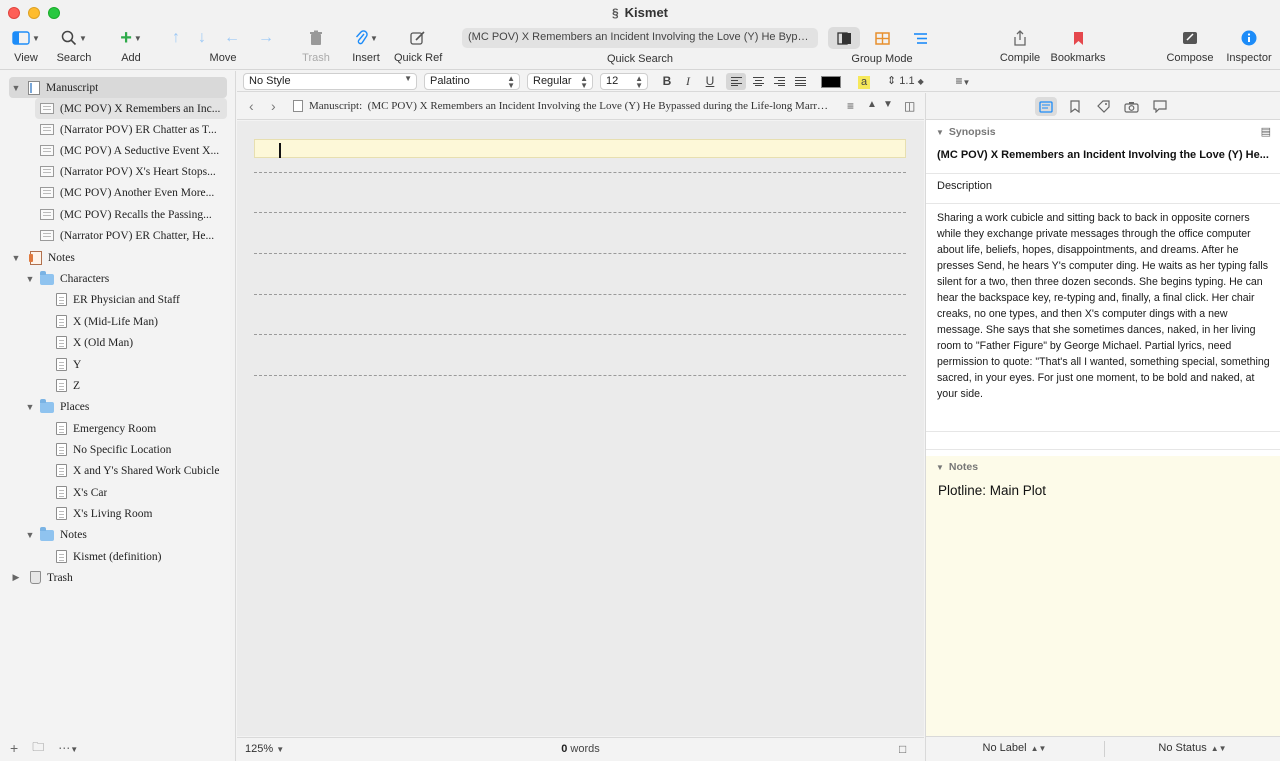  I want to click on align-right-icon, so click(779, 82).